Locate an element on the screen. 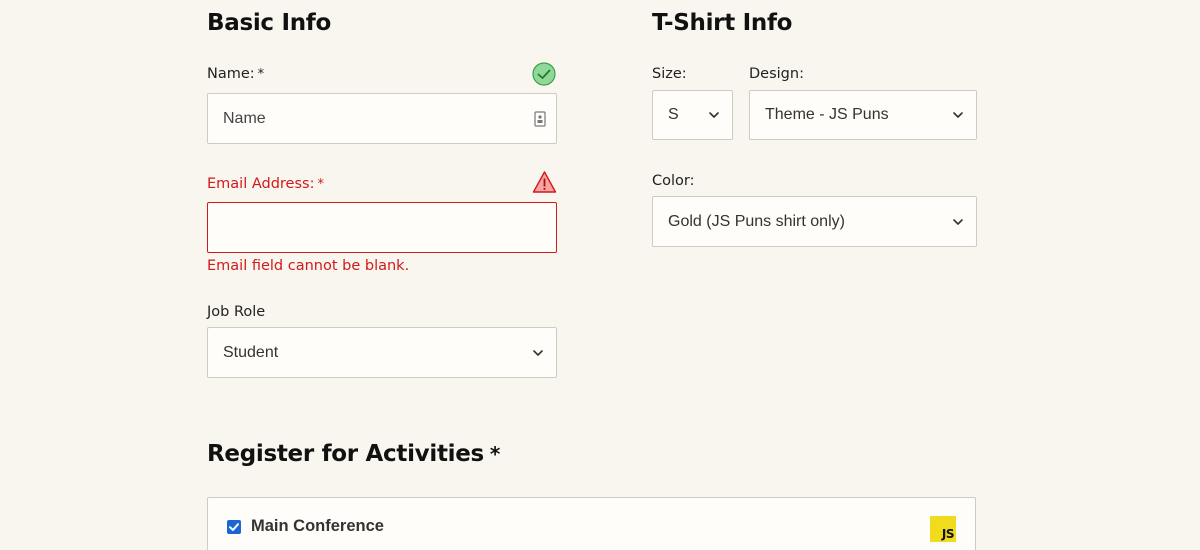  activities-heading: Register for Activities * is located at coordinates (353, 454).